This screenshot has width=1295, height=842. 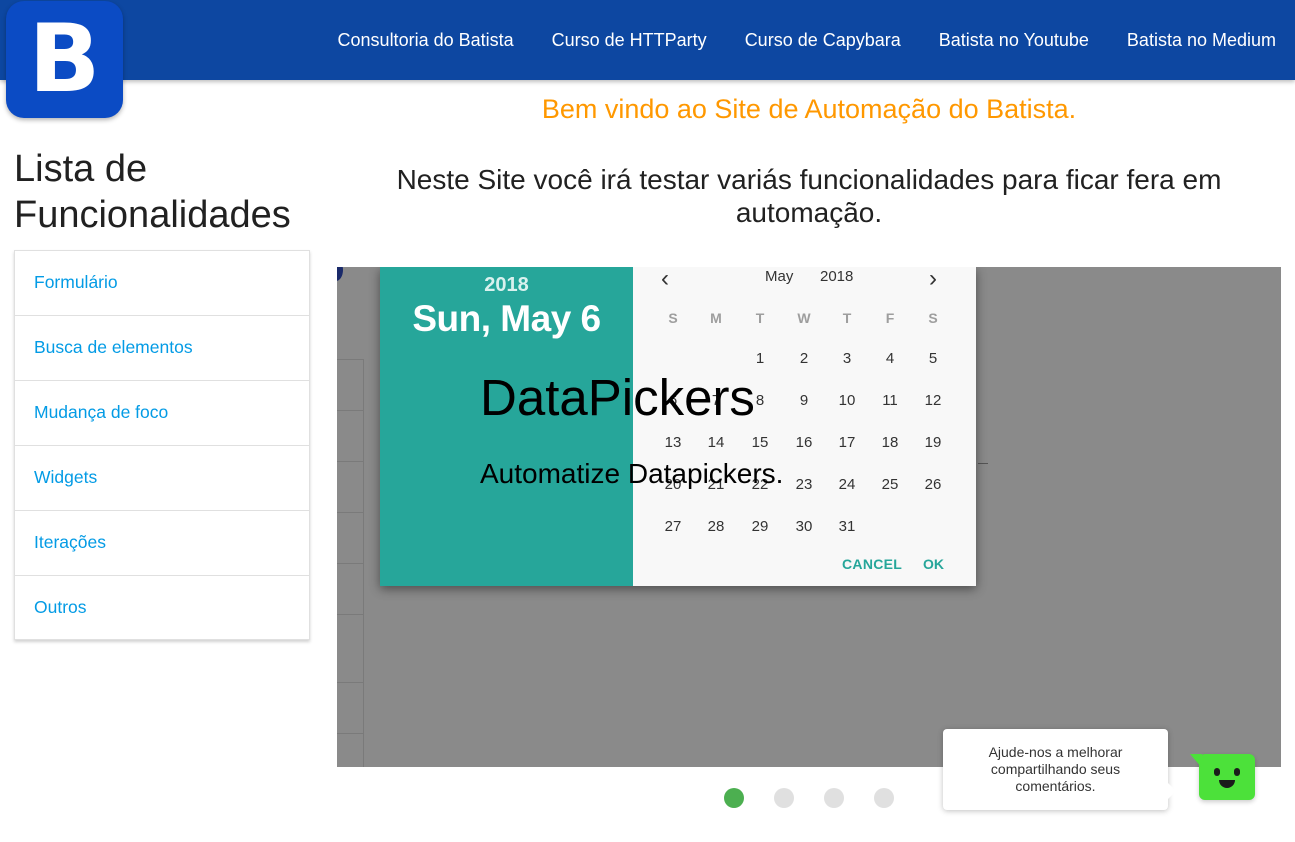 What do you see at coordinates (760, 358) in the screenshot?
I see `datepicker-day: 1` at bounding box center [760, 358].